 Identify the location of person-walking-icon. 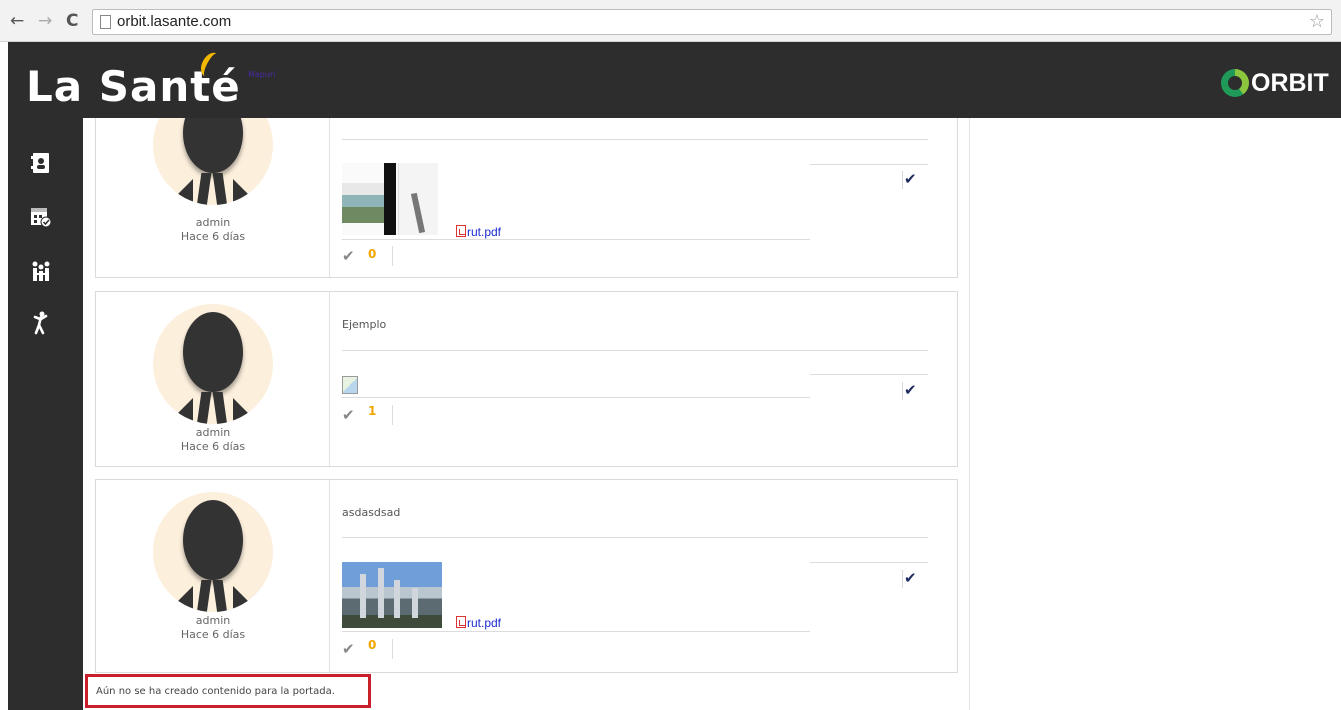
(40, 323).